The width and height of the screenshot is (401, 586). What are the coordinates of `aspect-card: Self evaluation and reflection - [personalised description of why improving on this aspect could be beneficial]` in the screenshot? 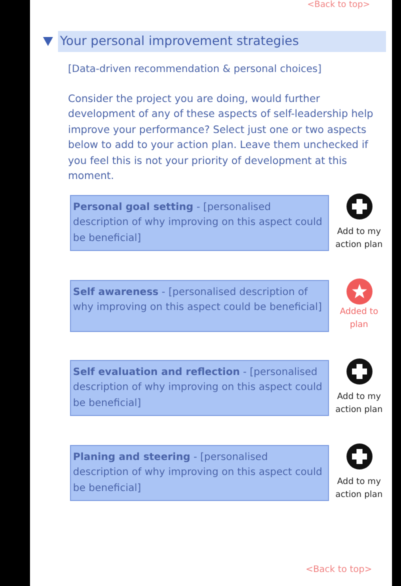 It's located at (199, 388).